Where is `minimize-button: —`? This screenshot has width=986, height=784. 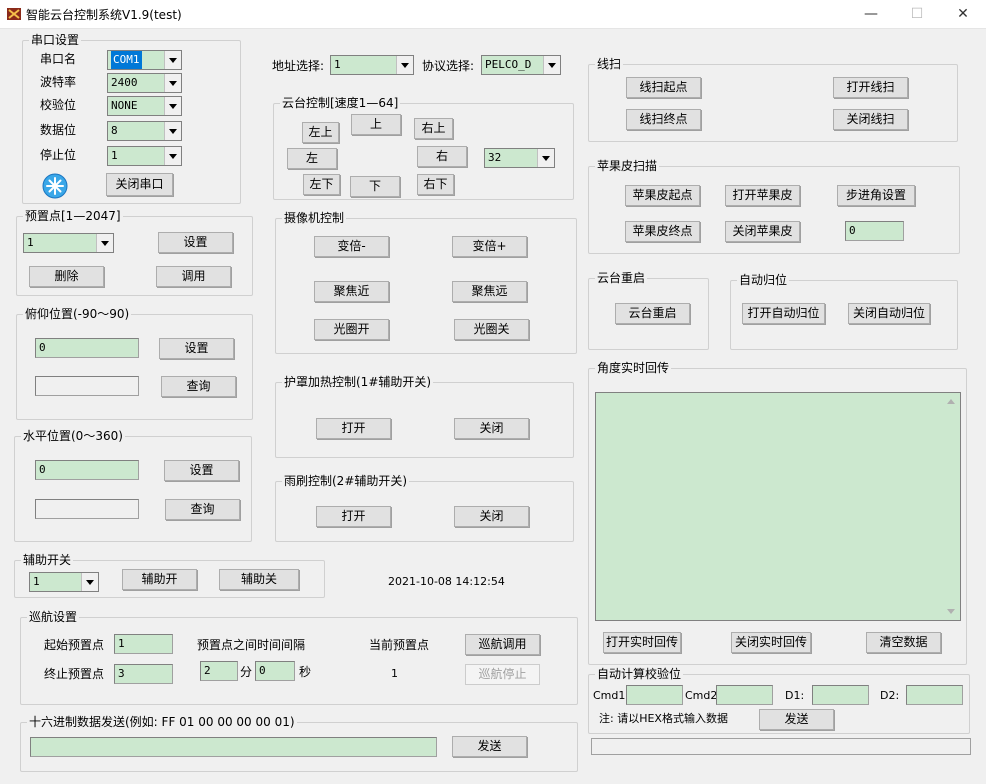
minimize-button: — is located at coordinates (871, 14).